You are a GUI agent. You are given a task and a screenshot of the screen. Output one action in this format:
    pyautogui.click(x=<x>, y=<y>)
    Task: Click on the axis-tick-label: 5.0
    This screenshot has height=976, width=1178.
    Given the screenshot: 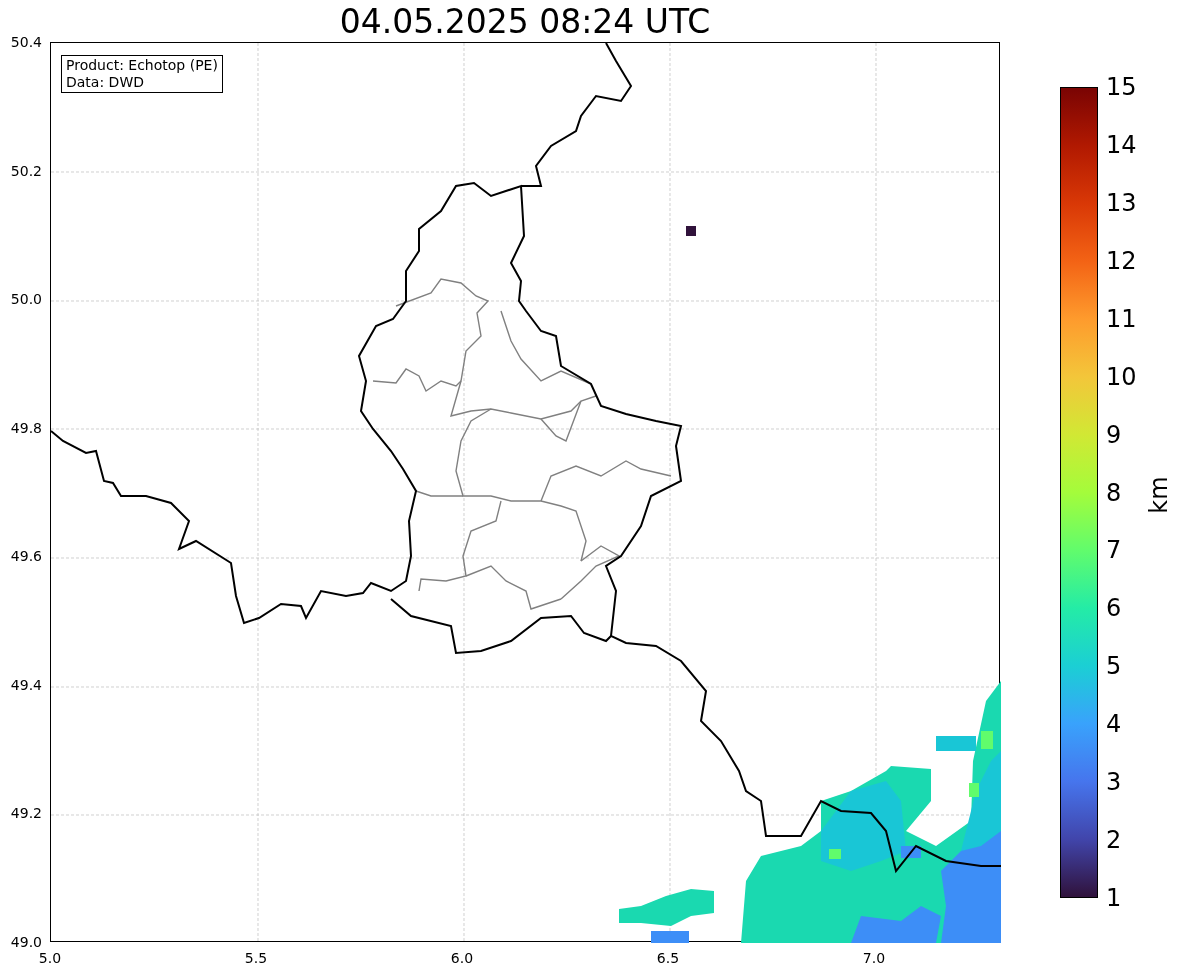 What is the action you would take?
    pyautogui.click(x=50, y=958)
    